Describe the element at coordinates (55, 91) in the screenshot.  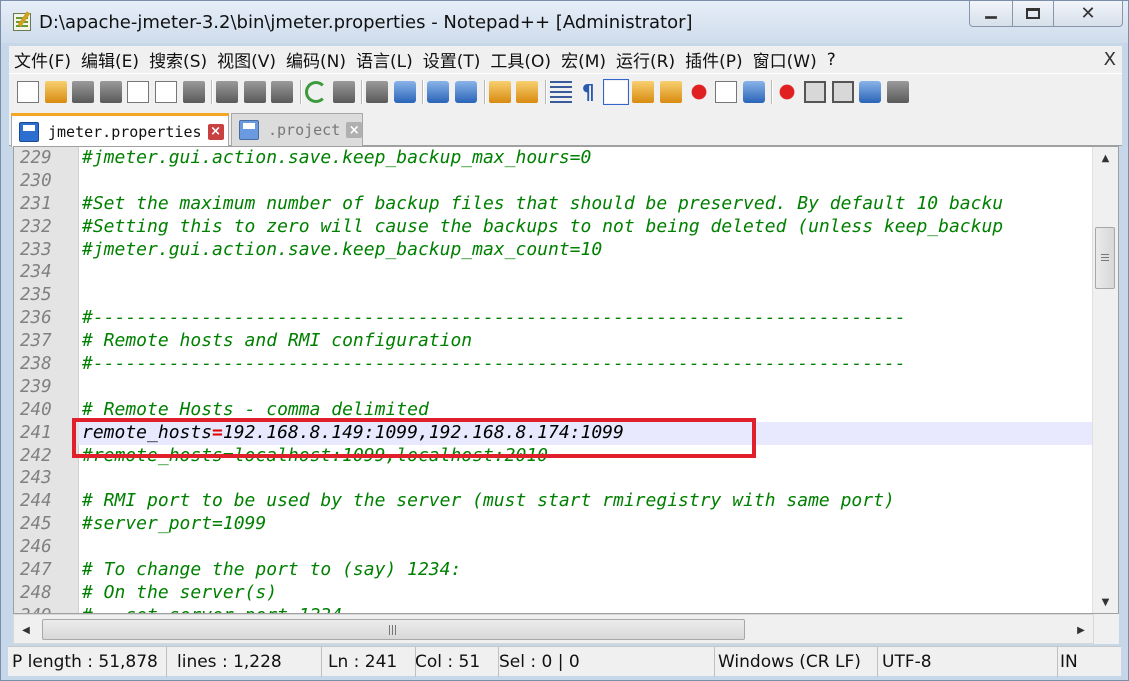
I see `open-file-icon` at that location.